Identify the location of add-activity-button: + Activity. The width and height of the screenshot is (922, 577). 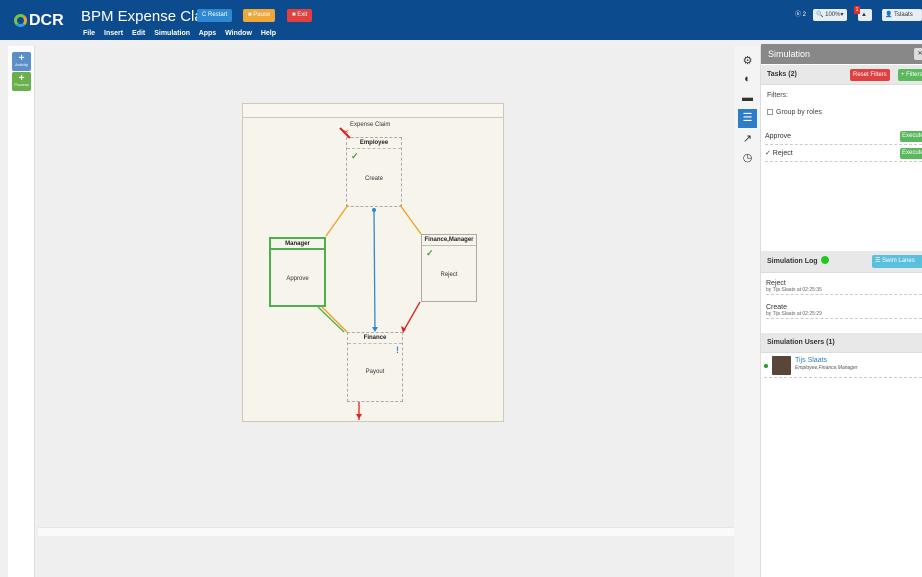
(21, 61).